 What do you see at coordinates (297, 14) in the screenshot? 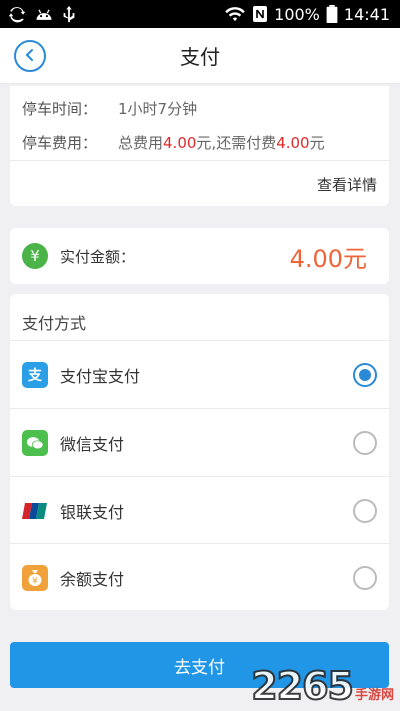
I see `battery-percent: 100%` at bounding box center [297, 14].